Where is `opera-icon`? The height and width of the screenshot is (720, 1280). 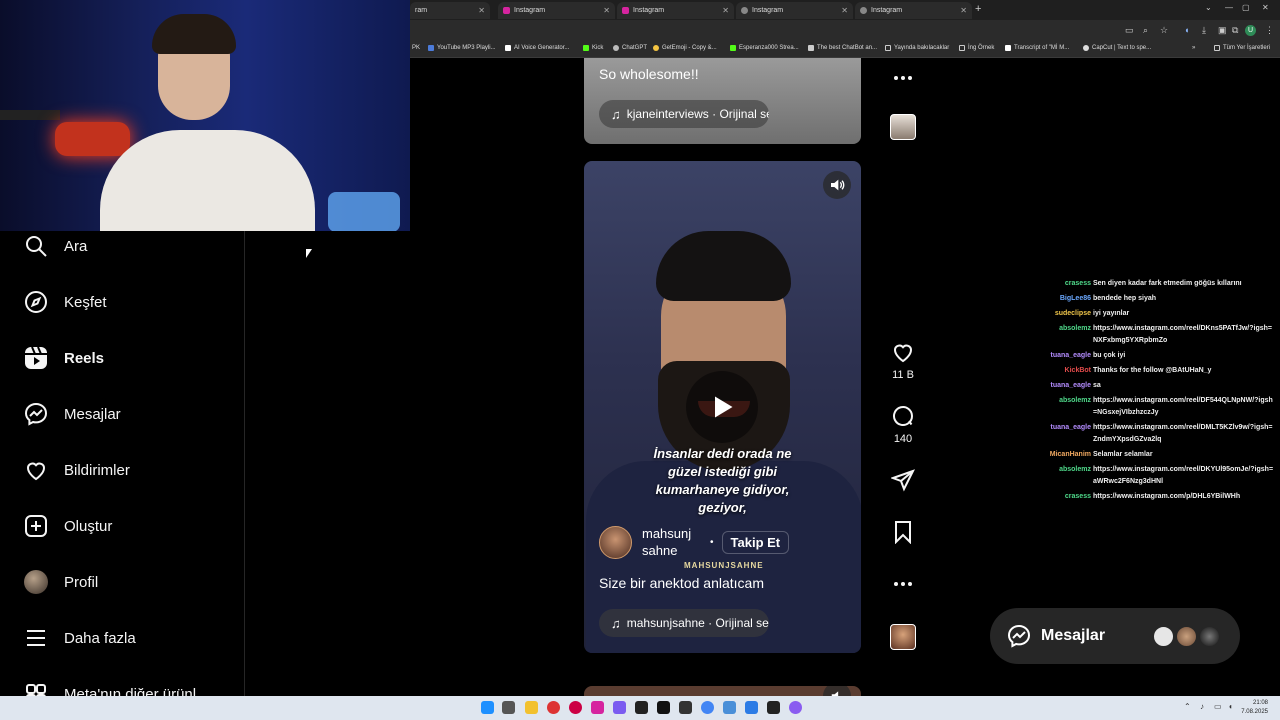 opera-icon is located at coordinates (575, 707).